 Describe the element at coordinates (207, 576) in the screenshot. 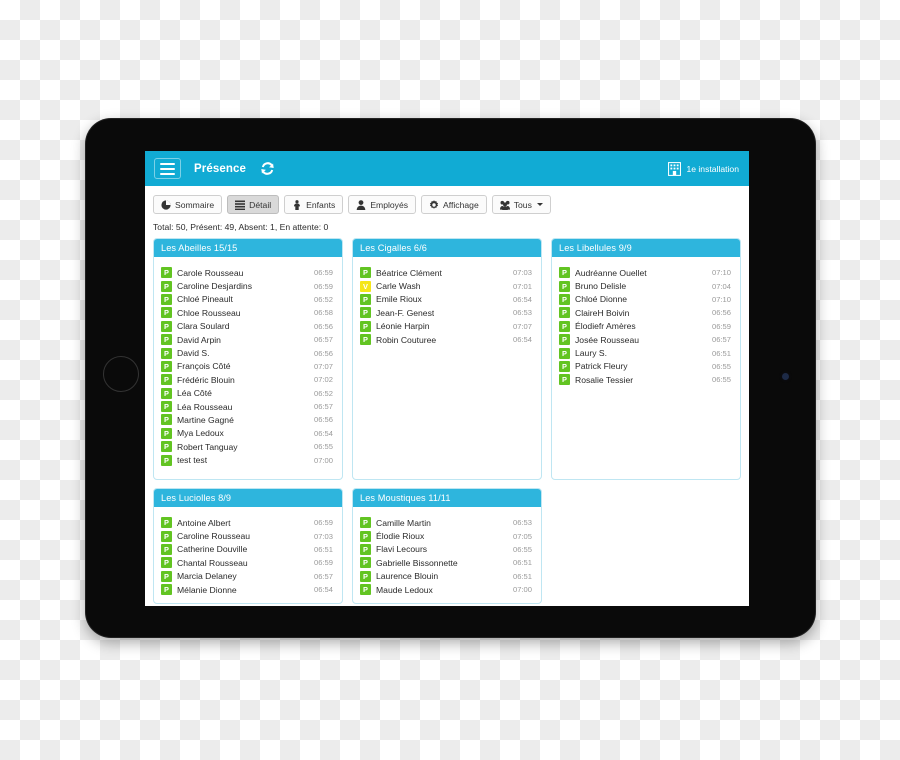

I see `member-name: Marcia Delaney` at that location.